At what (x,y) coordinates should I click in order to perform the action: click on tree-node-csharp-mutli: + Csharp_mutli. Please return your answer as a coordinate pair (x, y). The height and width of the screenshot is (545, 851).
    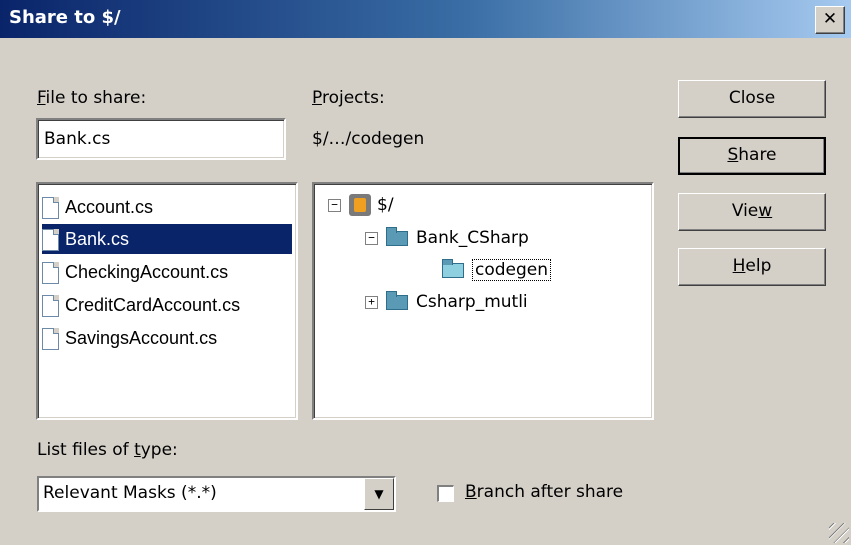
    Looking at the image, I should click on (446, 302).